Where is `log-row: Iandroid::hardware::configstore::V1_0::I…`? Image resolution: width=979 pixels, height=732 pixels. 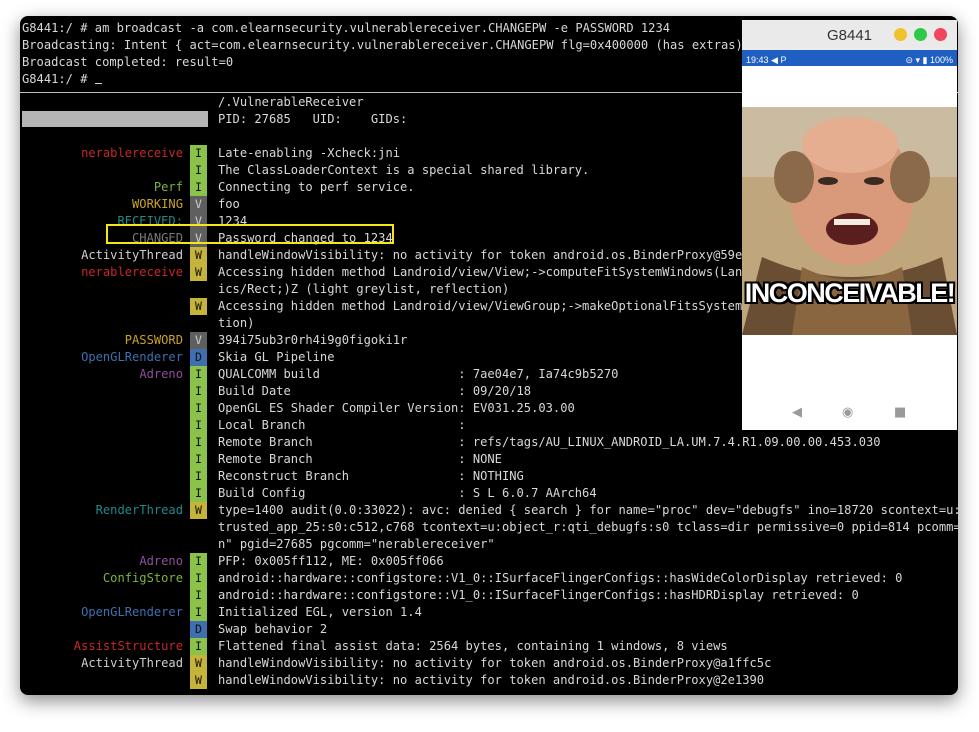 log-row: Iandroid::hardware::configstore::V1_0::I… is located at coordinates (489, 595).